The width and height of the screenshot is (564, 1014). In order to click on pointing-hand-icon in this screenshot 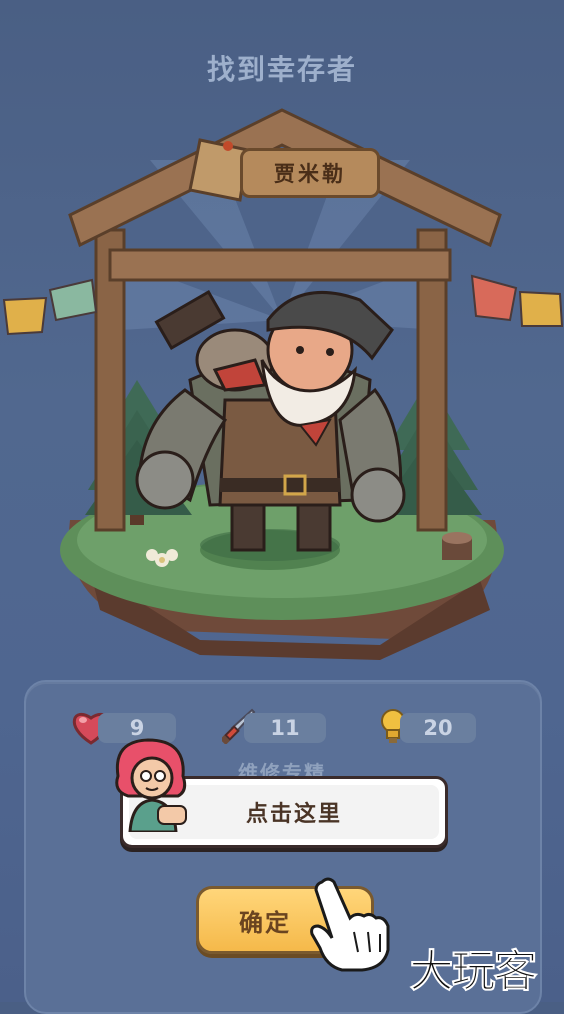, I will do `click(350, 924)`.